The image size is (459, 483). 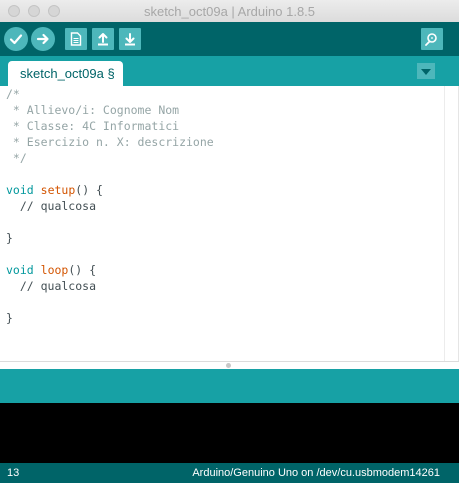 What do you see at coordinates (58, 190) in the screenshot?
I see `code-function: setup` at bounding box center [58, 190].